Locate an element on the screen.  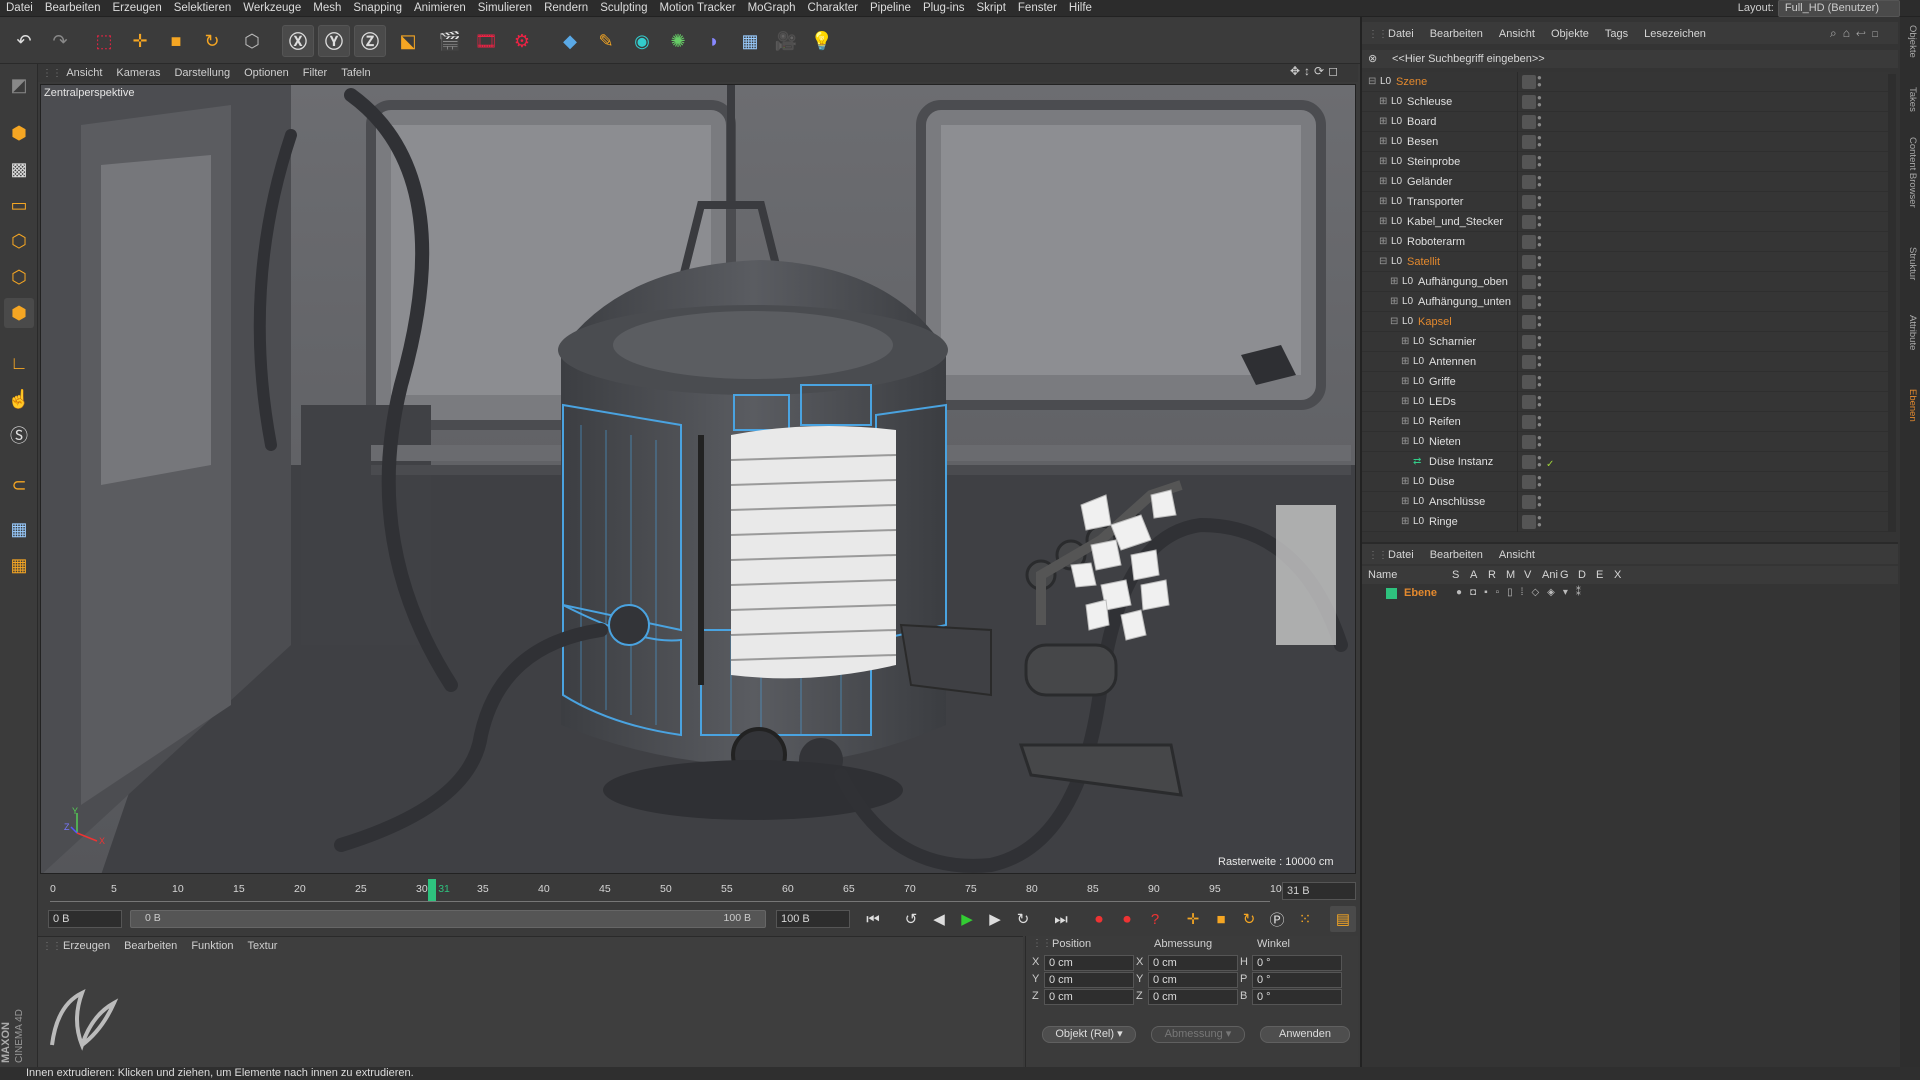
object-row: ⊞ L0 Besen ● ● is located at coordinates (1626, 142).